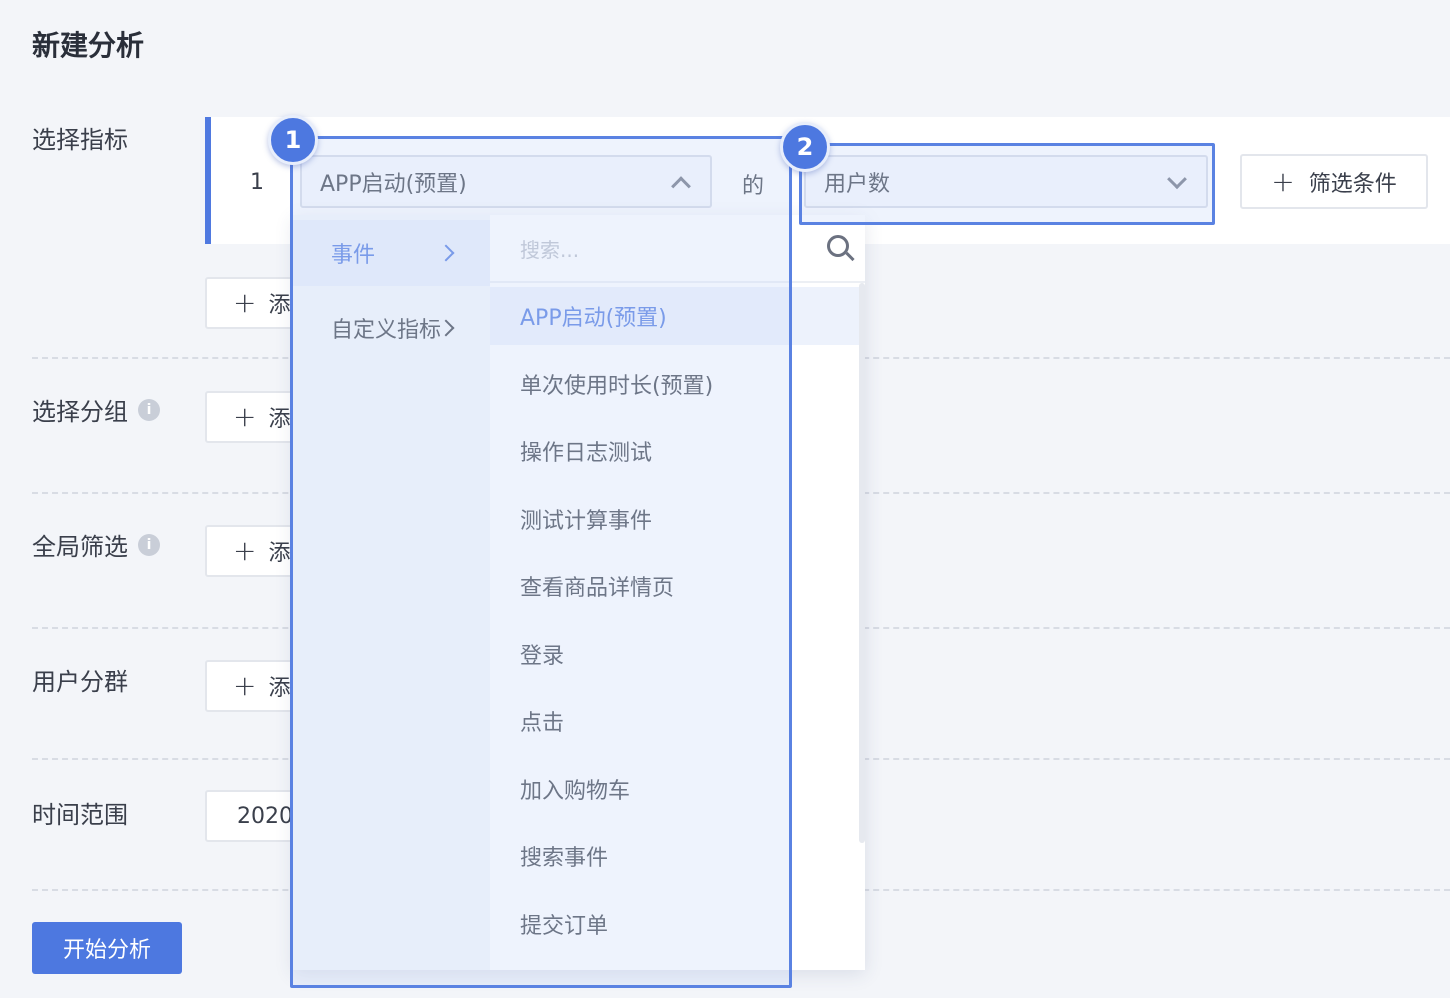 Image resolution: width=1450 pixels, height=998 pixels. I want to click on dropdown-item-label: 点击, so click(542, 723).